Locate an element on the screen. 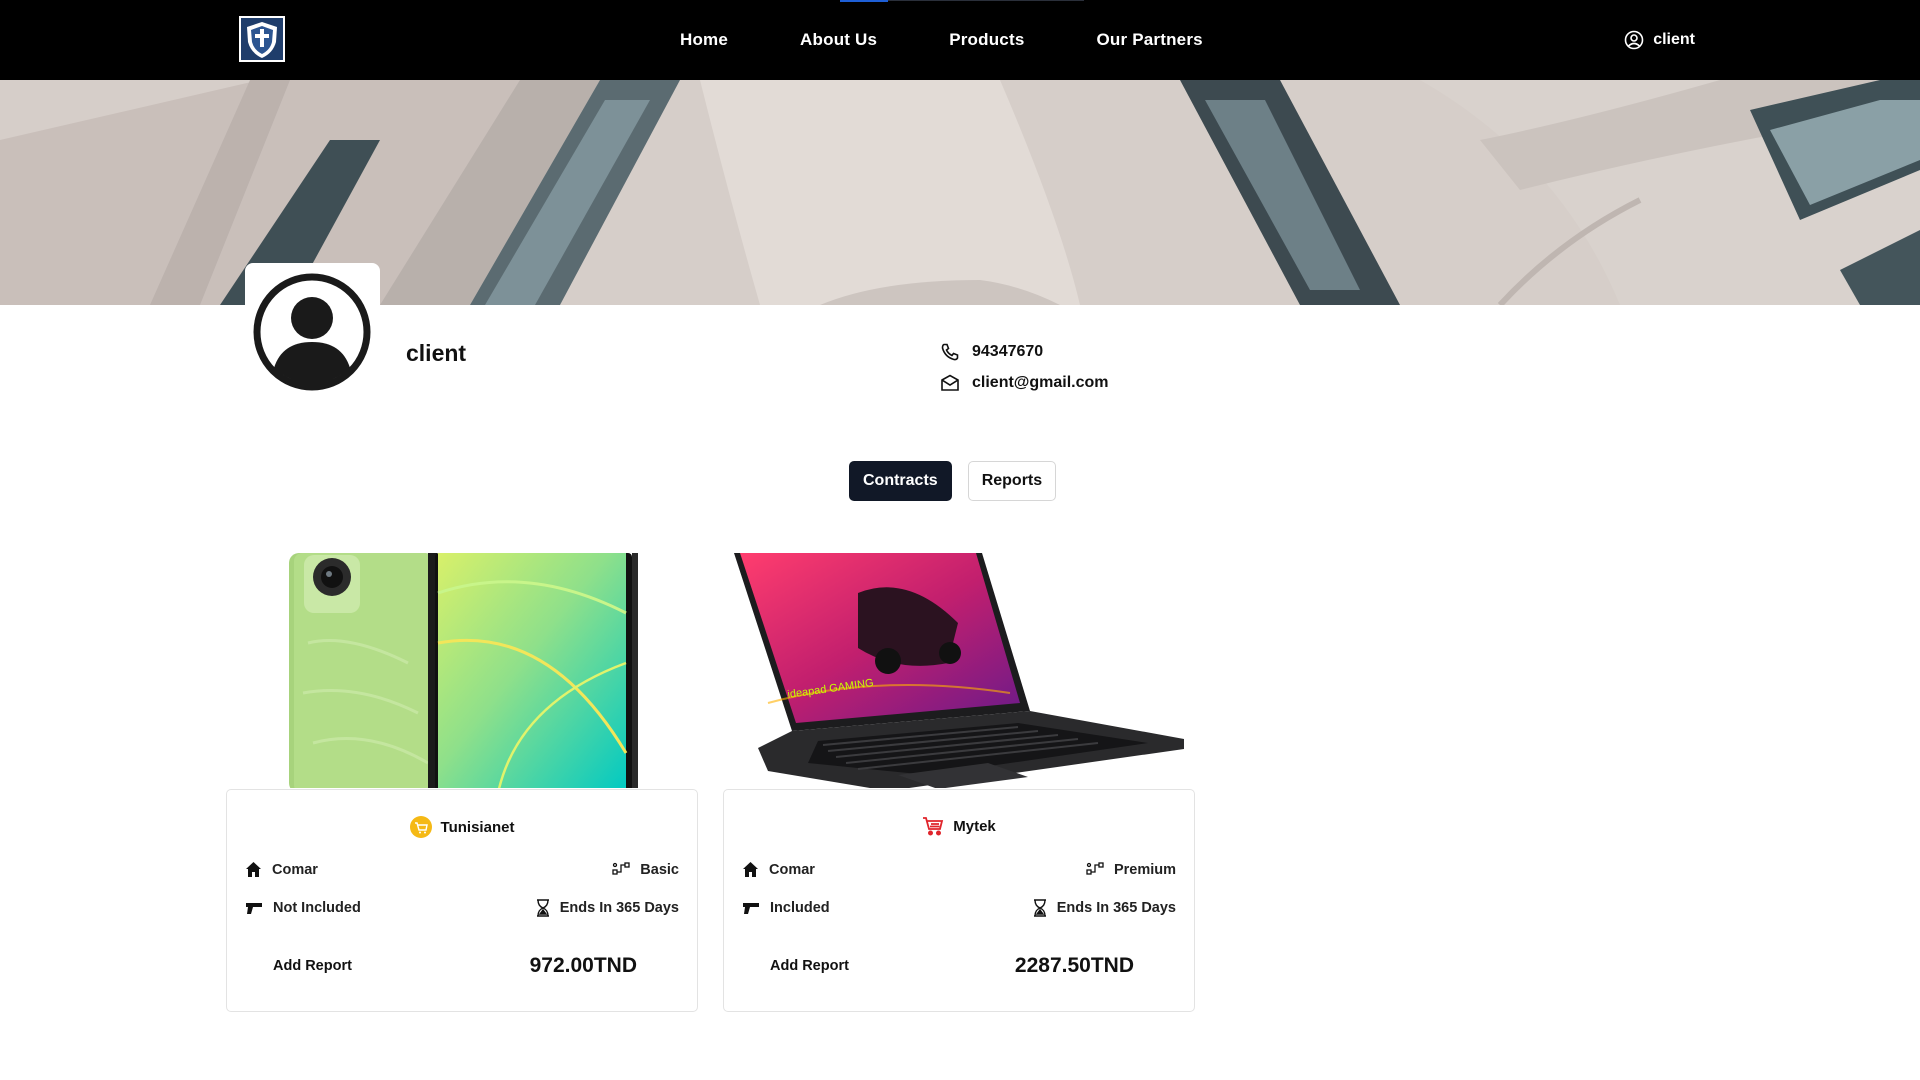 Image resolution: width=1920 pixels, height=1080 pixels. store-name: Mytek is located at coordinates (974, 826).